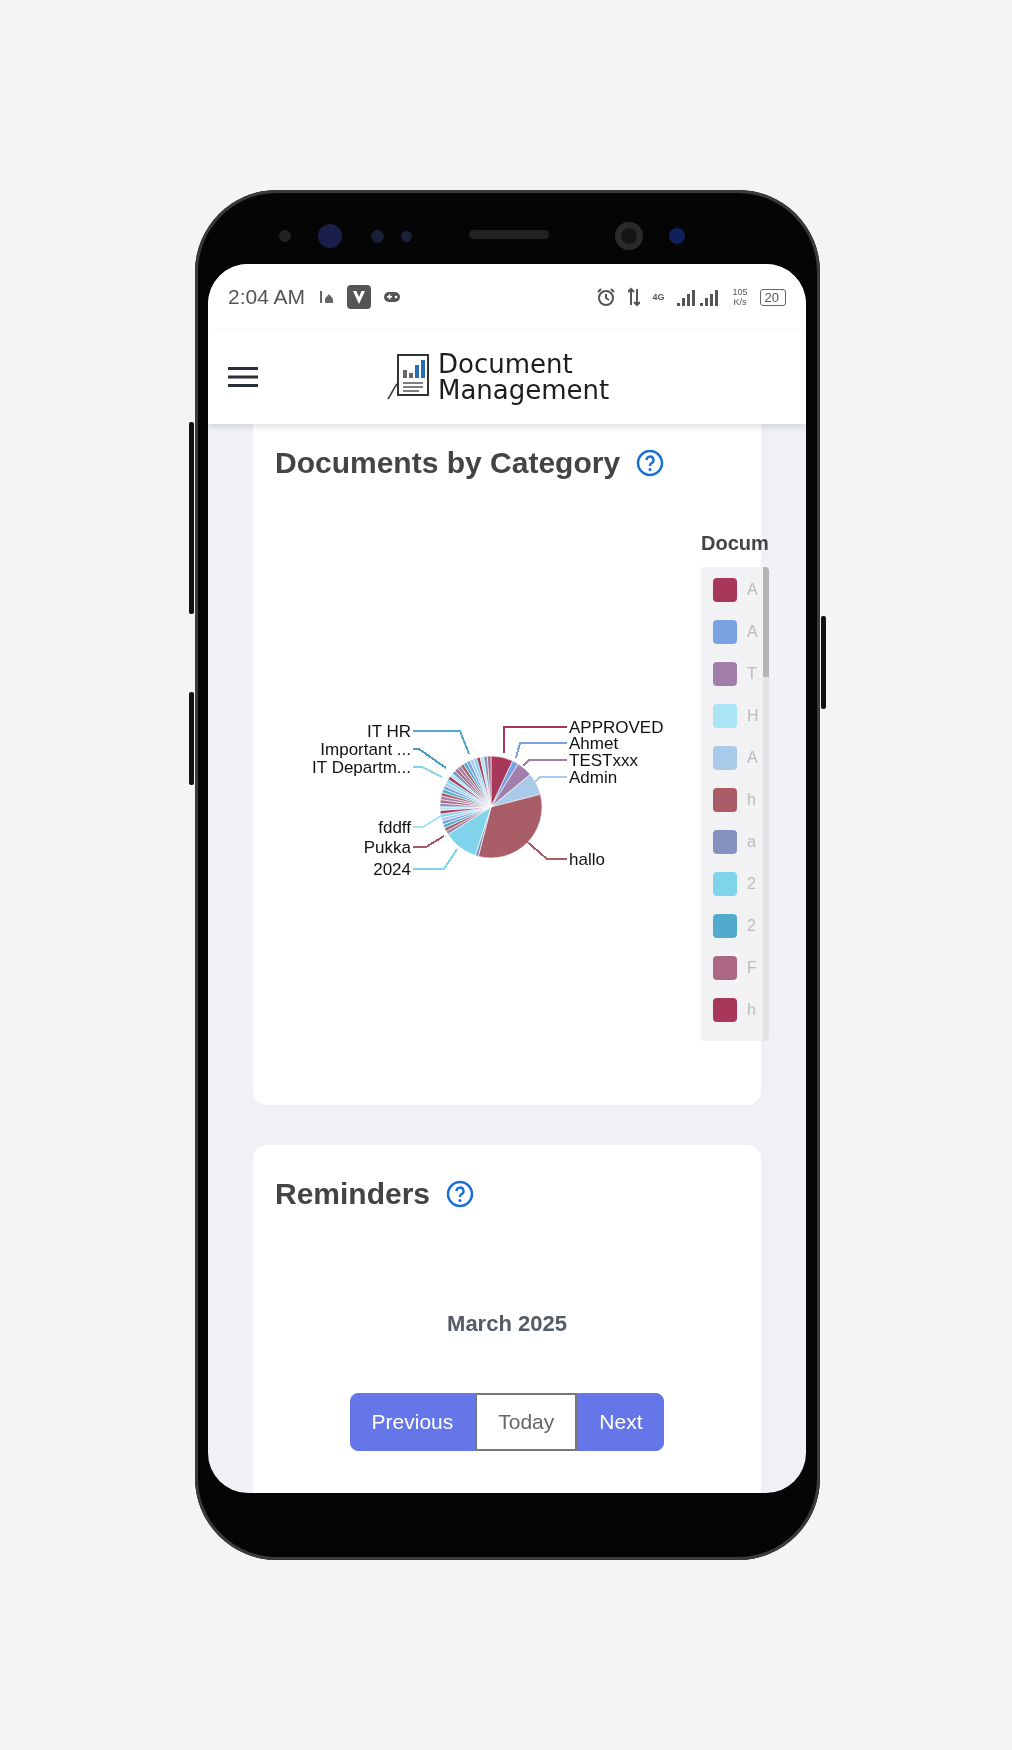  I want to click on month-title: March 2025, so click(507, 1324).